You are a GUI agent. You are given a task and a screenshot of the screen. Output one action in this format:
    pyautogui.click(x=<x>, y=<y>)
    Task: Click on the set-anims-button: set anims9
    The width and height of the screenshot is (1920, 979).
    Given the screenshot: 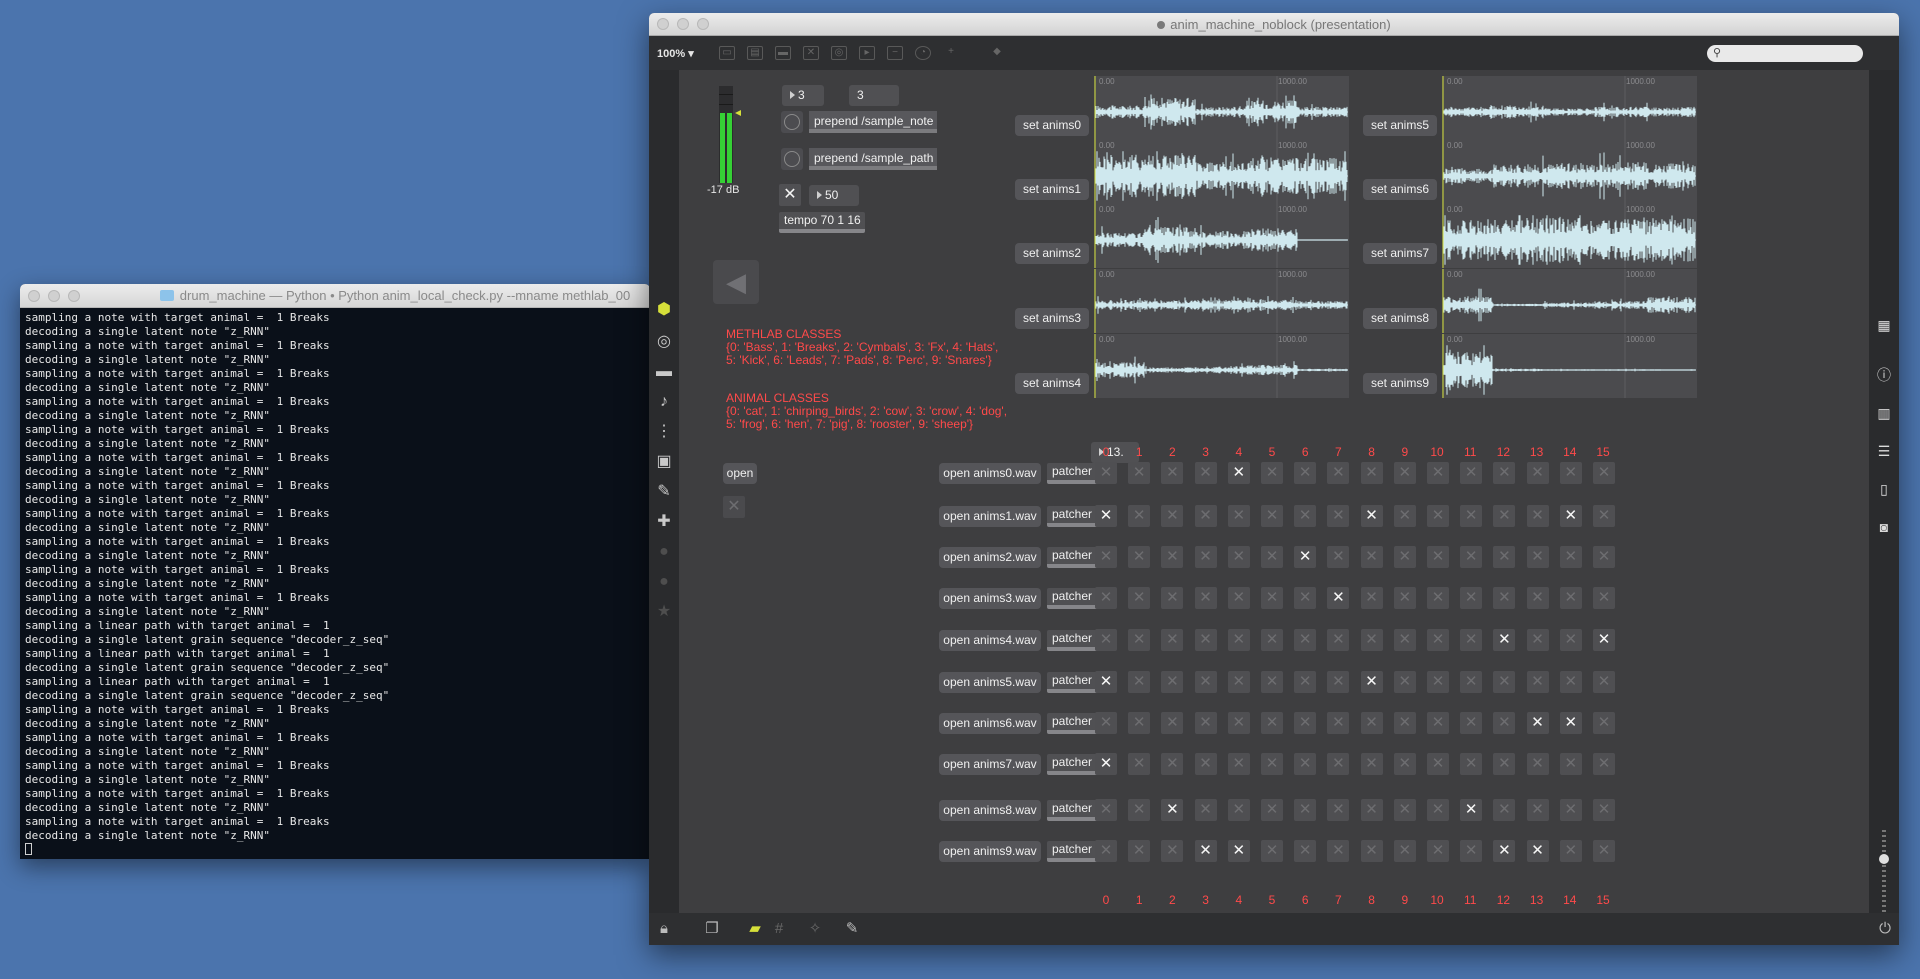 What is the action you would take?
    pyautogui.click(x=1400, y=383)
    